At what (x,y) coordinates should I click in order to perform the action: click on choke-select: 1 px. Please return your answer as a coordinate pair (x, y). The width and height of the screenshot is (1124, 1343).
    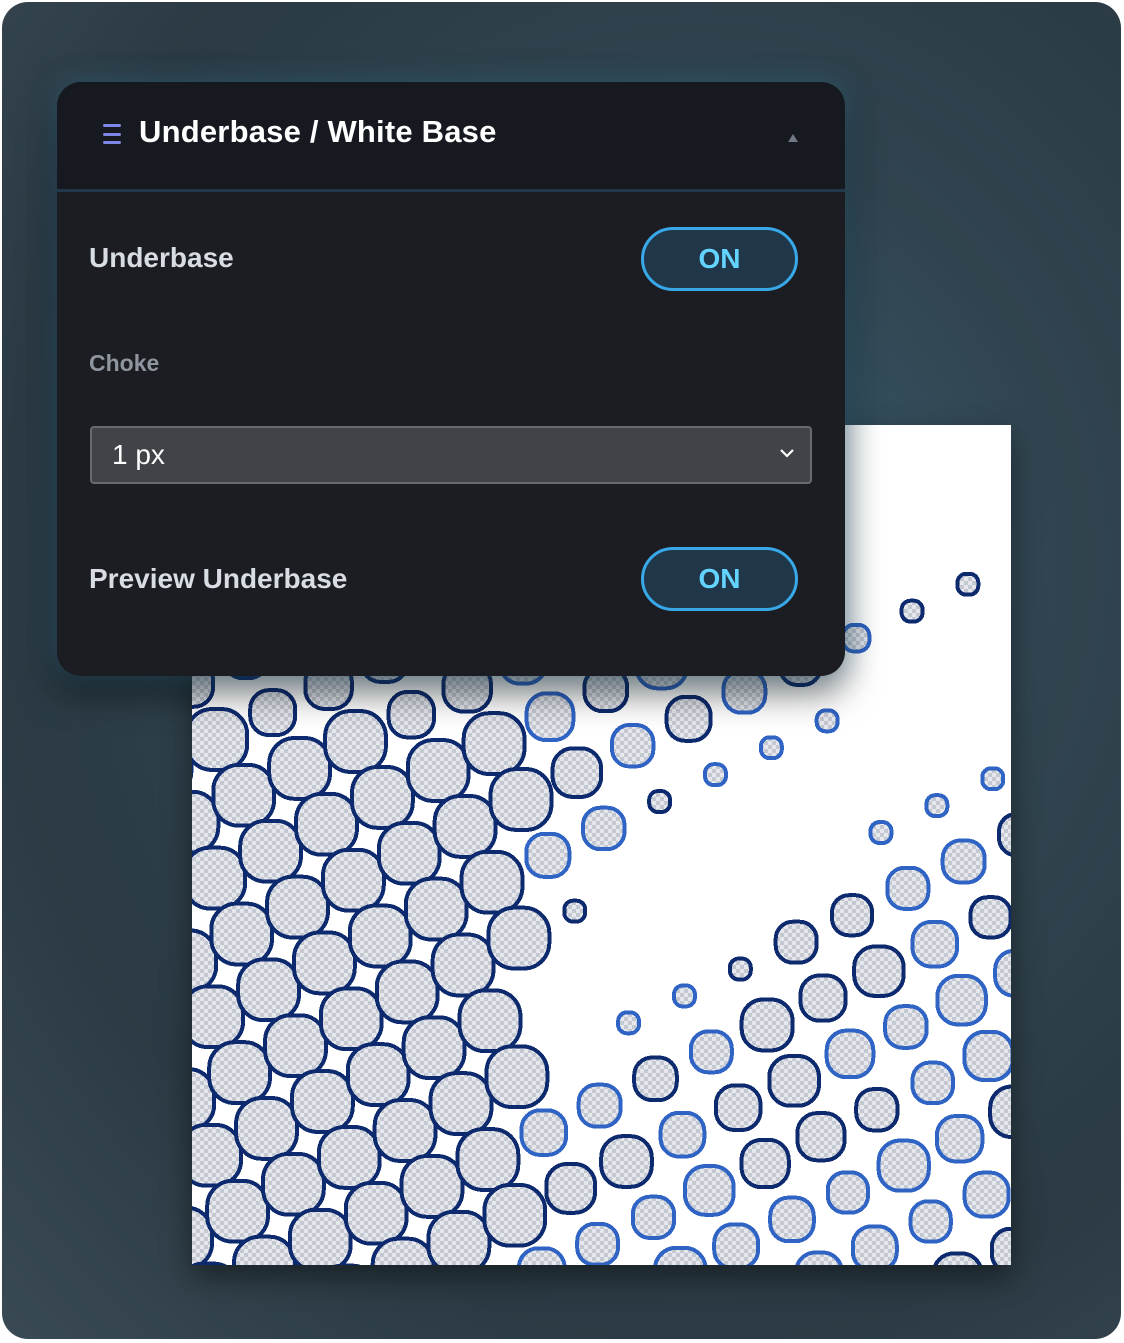
    Looking at the image, I should click on (451, 455).